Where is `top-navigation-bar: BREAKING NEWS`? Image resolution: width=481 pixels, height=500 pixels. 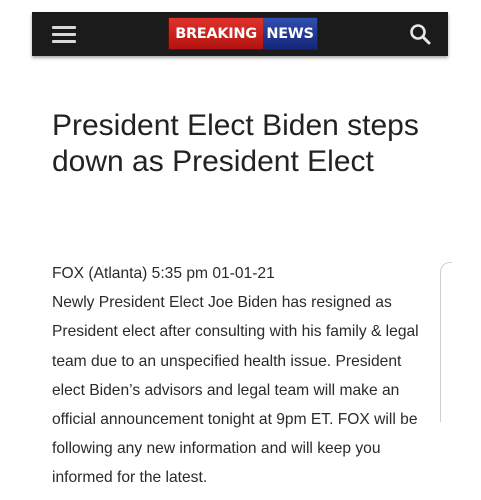 top-navigation-bar: BREAKING NEWS is located at coordinates (240, 34).